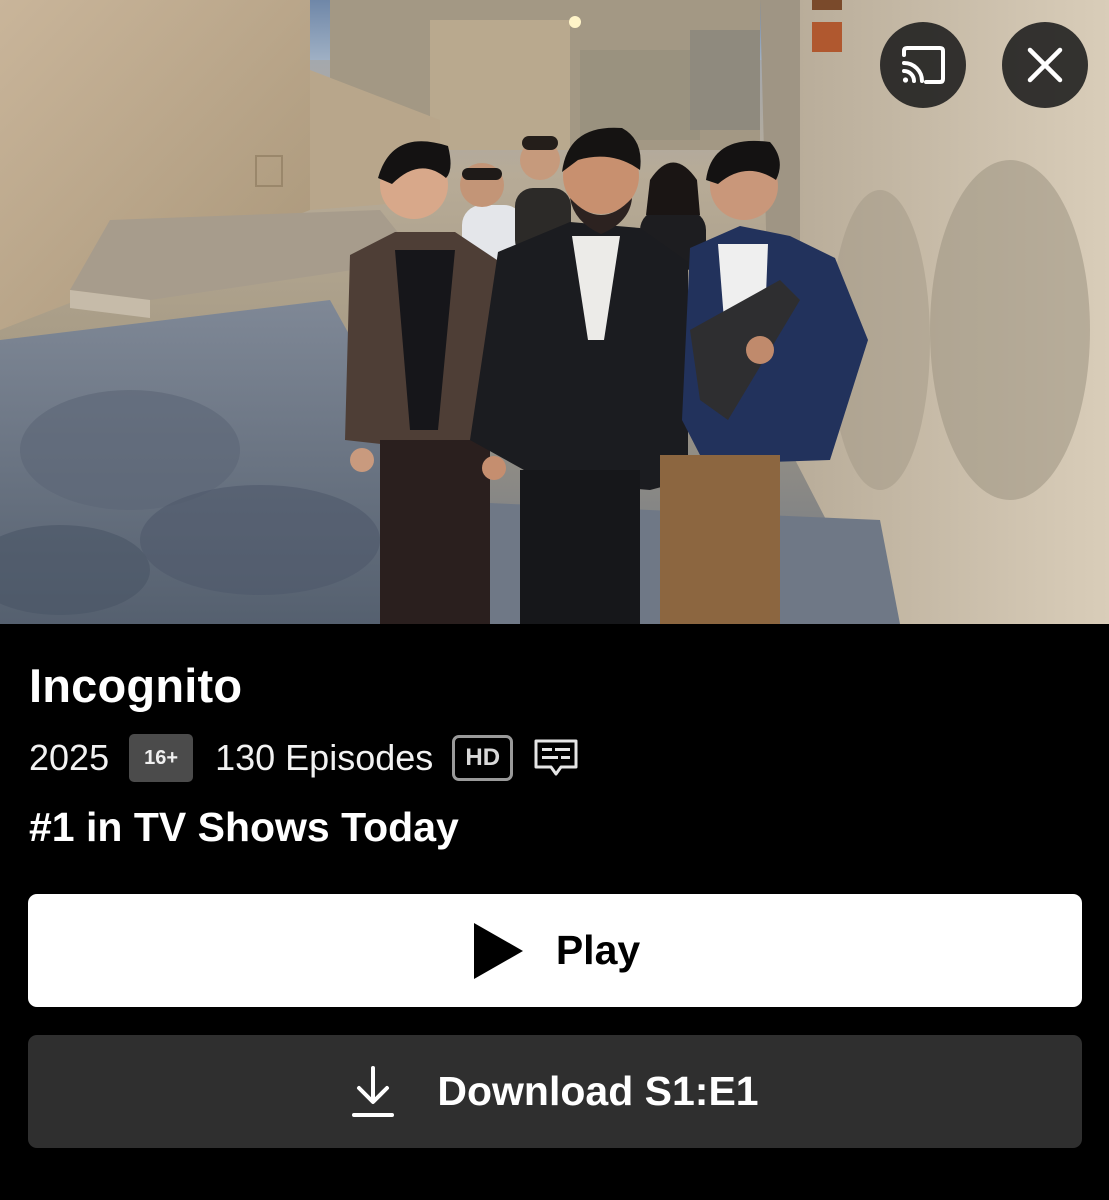  Describe the element at coordinates (483, 758) in the screenshot. I see `hd-badge: HD` at that location.